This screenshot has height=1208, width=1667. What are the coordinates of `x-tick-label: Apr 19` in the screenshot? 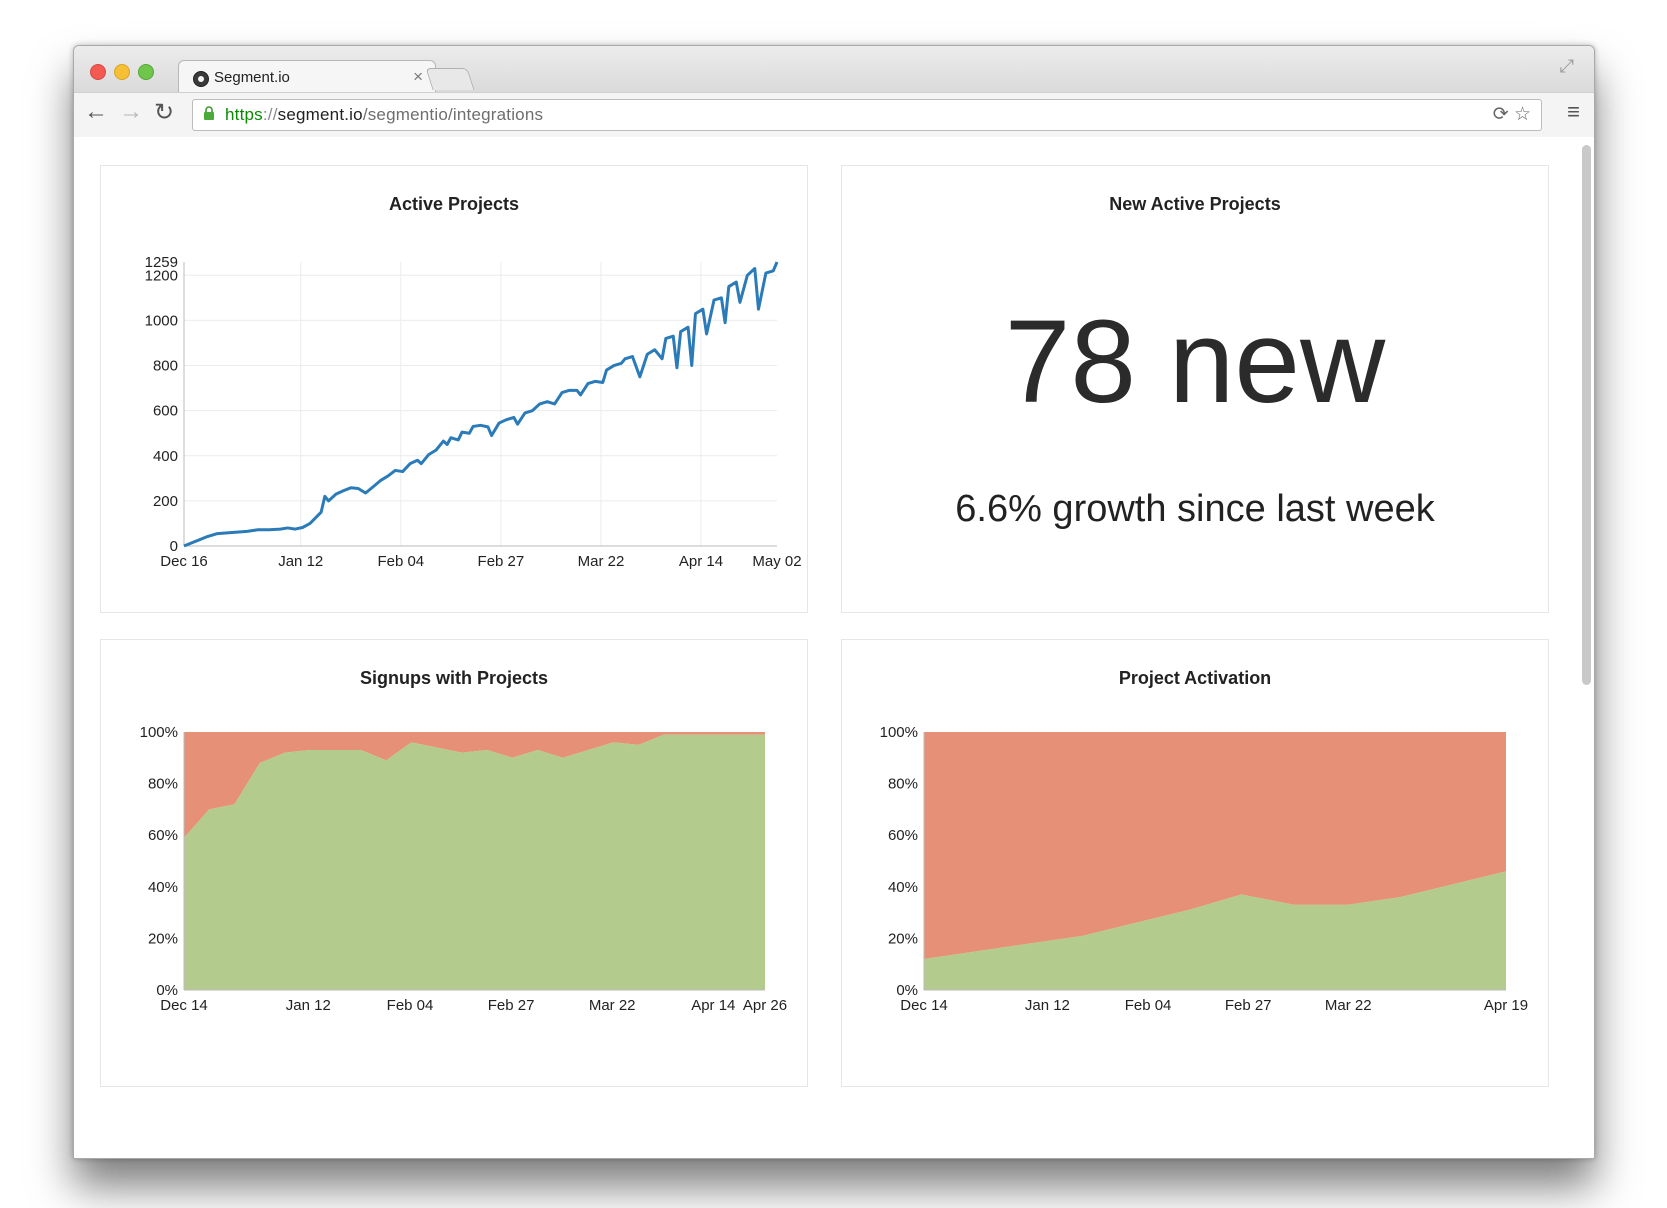 It's located at (1506, 1005).